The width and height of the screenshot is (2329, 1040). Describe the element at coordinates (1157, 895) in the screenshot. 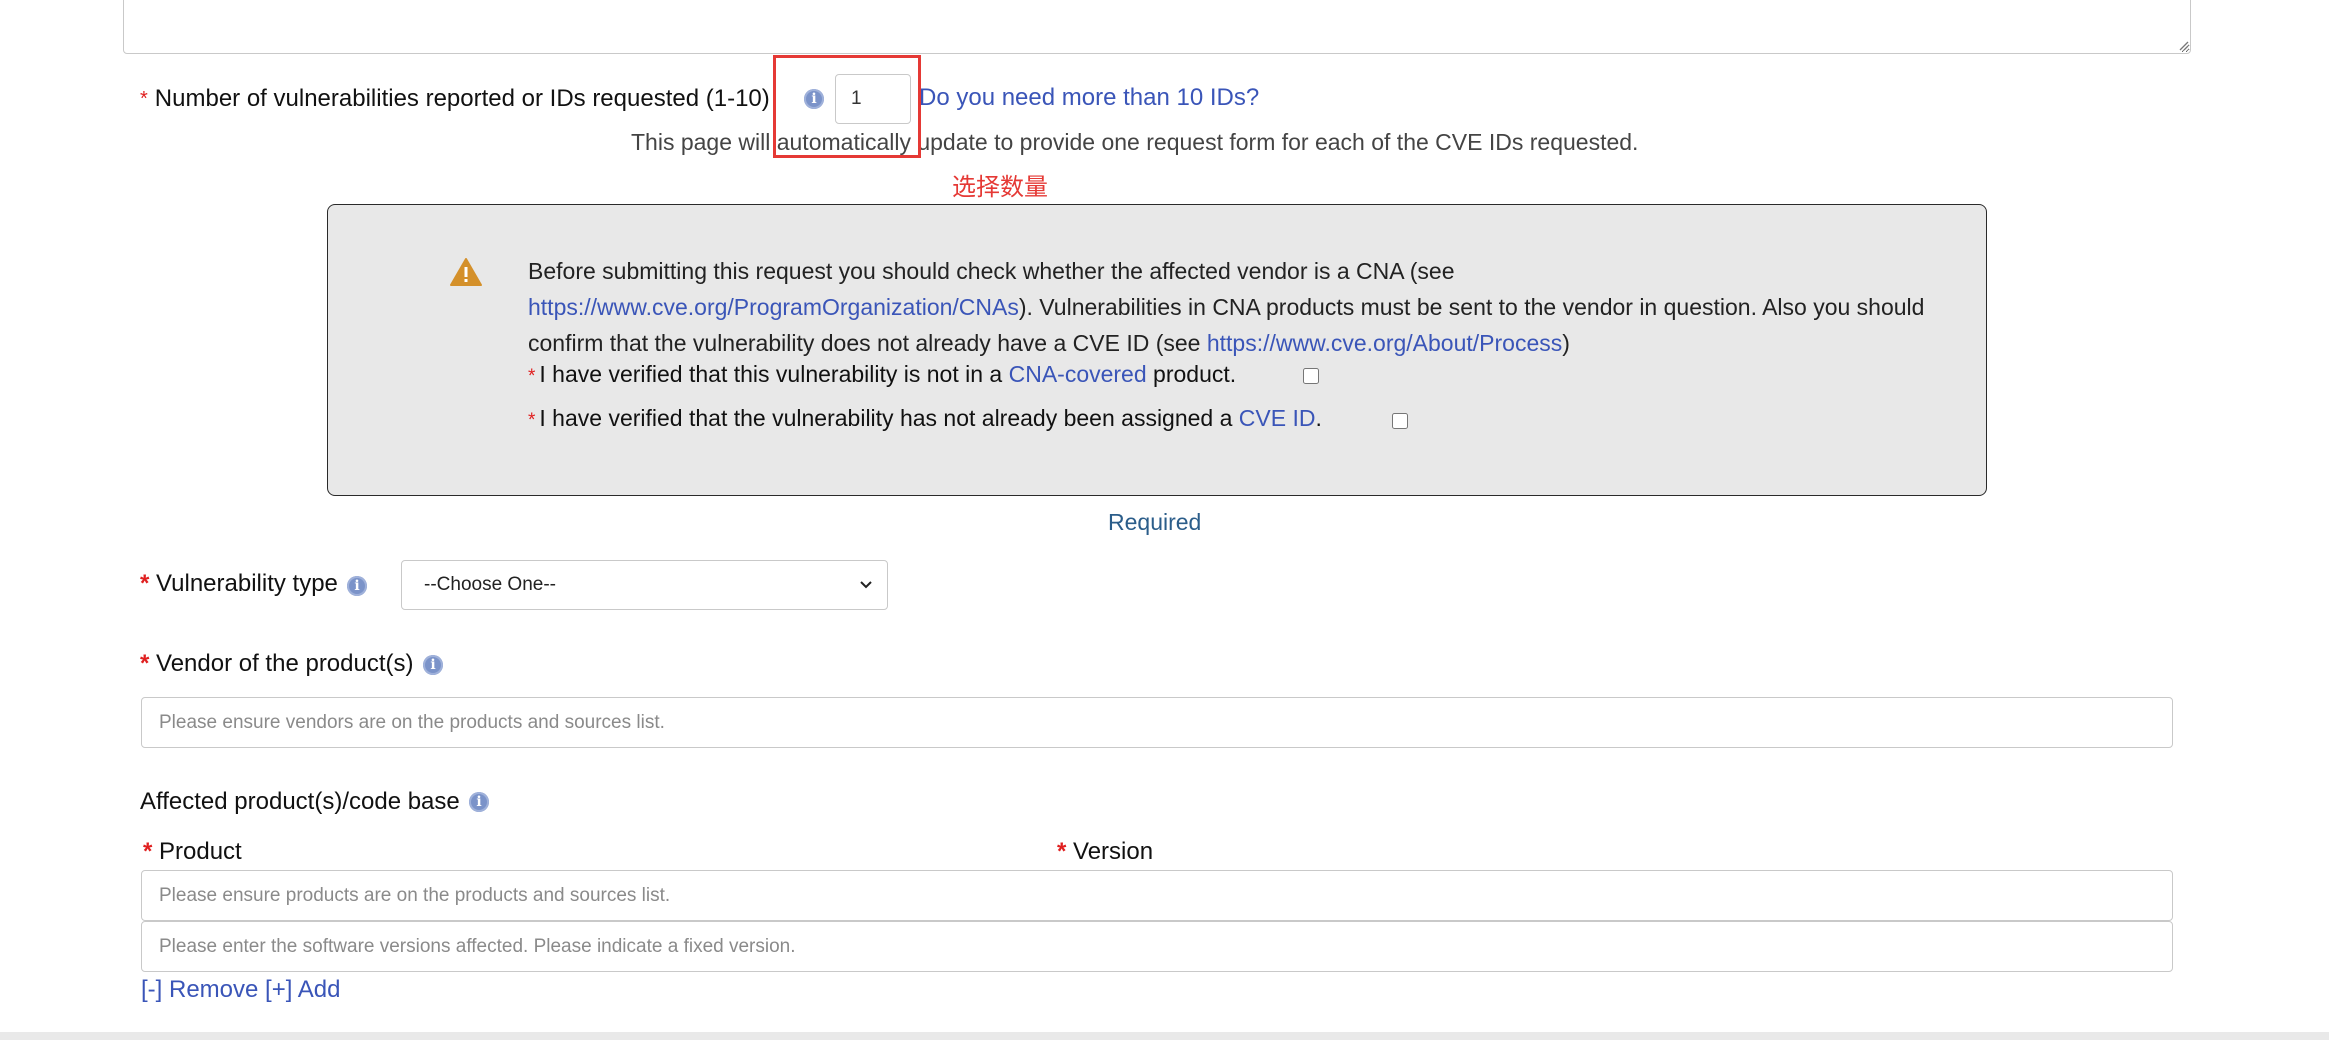

I see `product-input` at that location.